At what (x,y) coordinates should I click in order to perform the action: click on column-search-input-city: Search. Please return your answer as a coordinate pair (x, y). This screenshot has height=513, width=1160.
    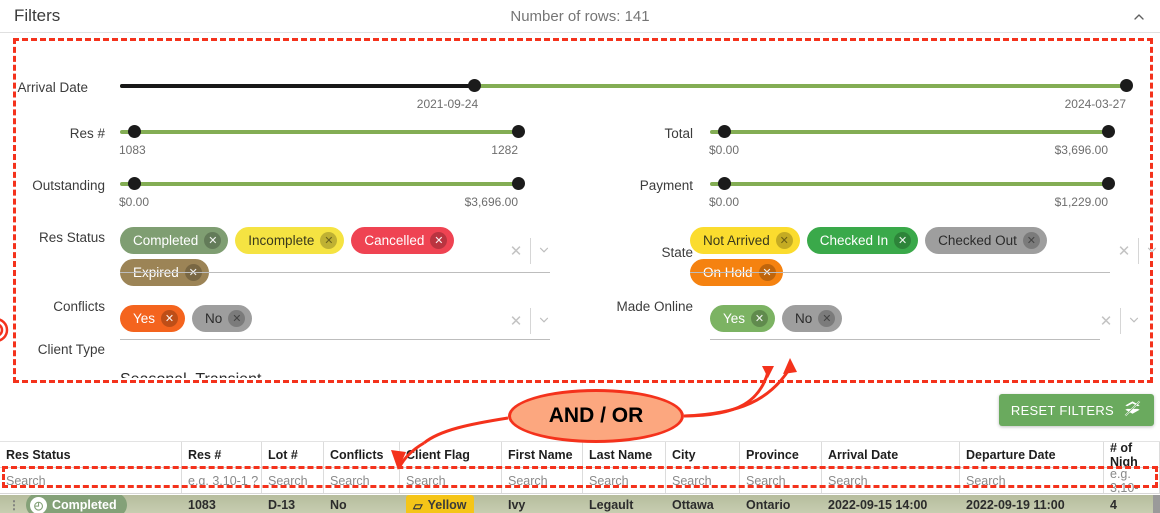
    Looking at the image, I should click on (703, 480).